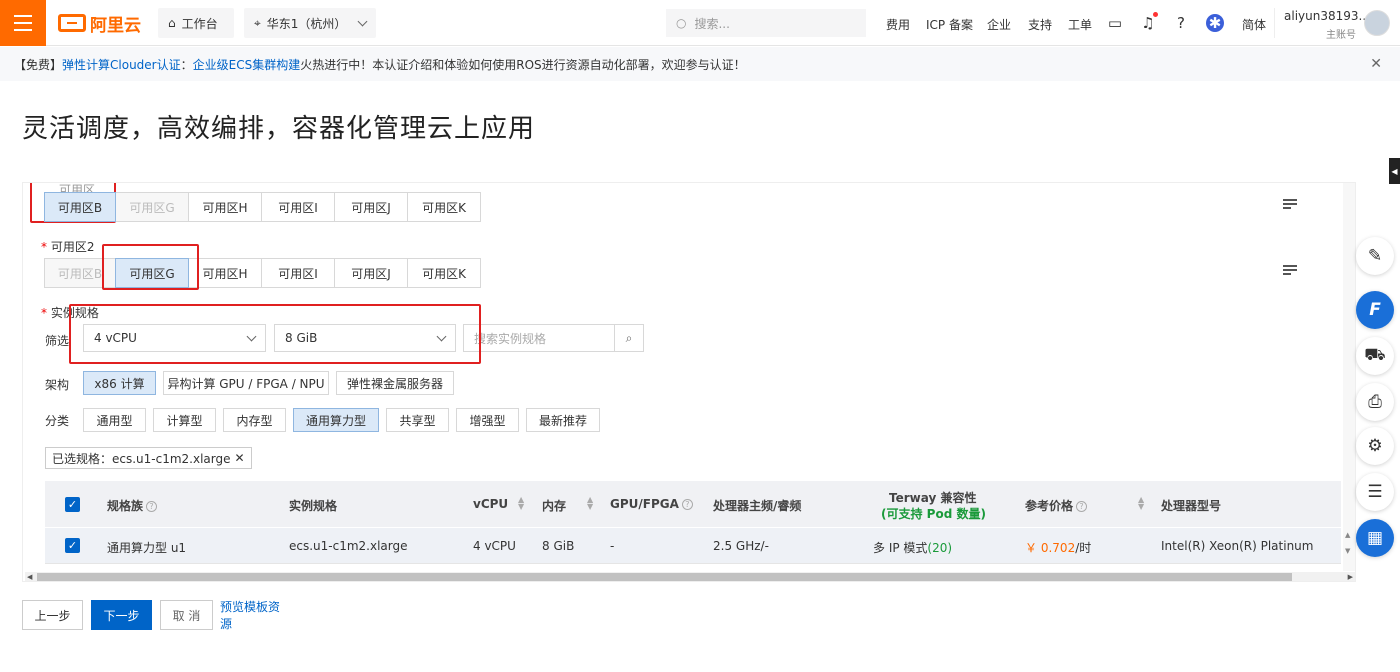 The height and width of the screenshot is (672, 1400). Describe the element at coordinates (298, 207) in the screenshot. I see `zone1-option-i: 可用区I` at that location.